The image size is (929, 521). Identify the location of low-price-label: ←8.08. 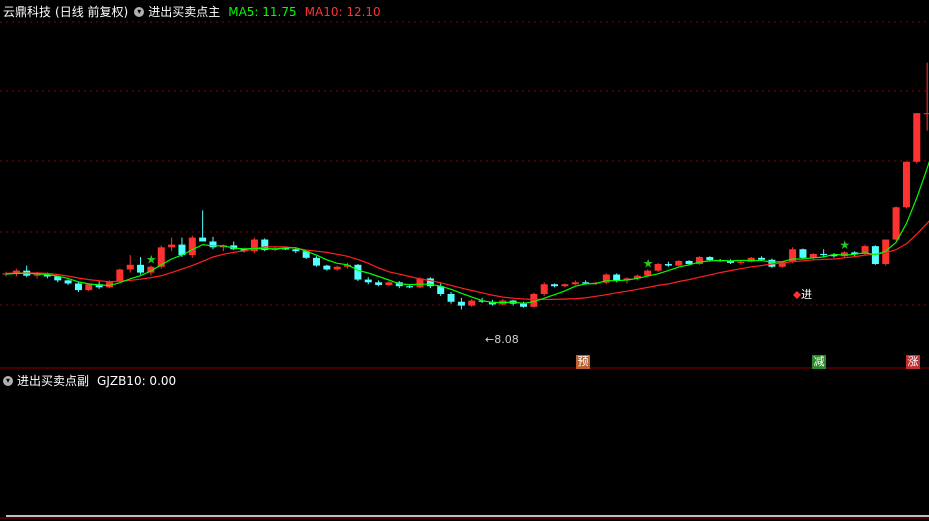
(502, 339).